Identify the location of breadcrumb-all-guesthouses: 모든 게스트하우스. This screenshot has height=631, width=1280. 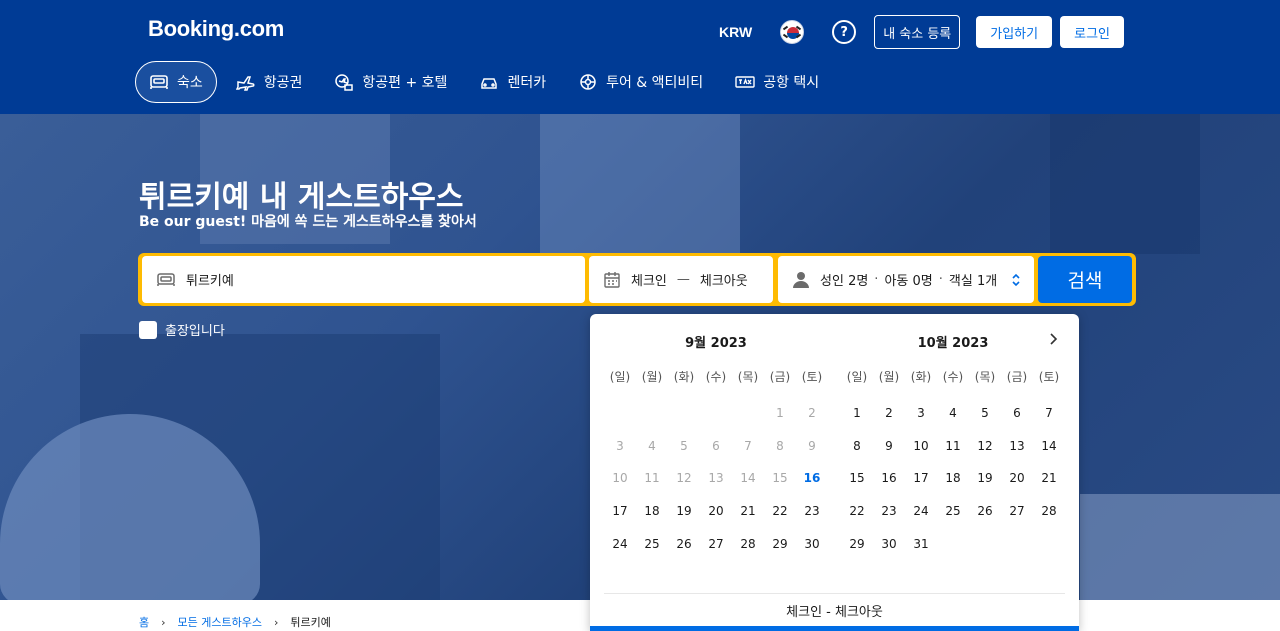
(220, 622).